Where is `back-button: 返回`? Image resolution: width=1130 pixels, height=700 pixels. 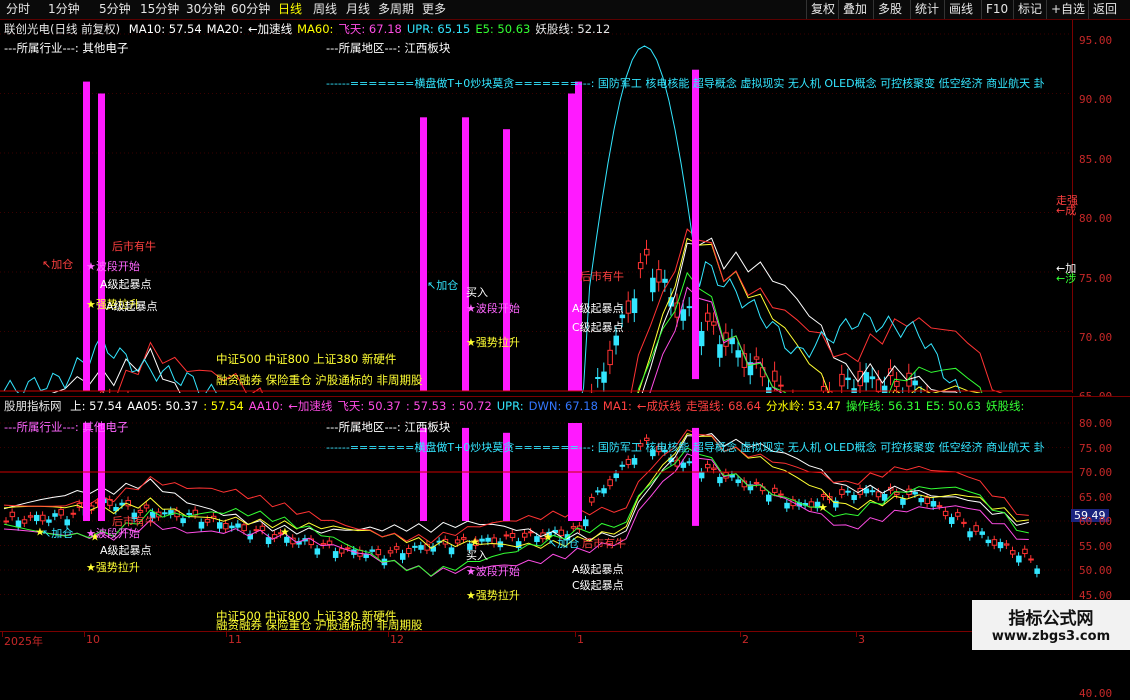
back-button: 返回 is located at coordinates (1104, 9).